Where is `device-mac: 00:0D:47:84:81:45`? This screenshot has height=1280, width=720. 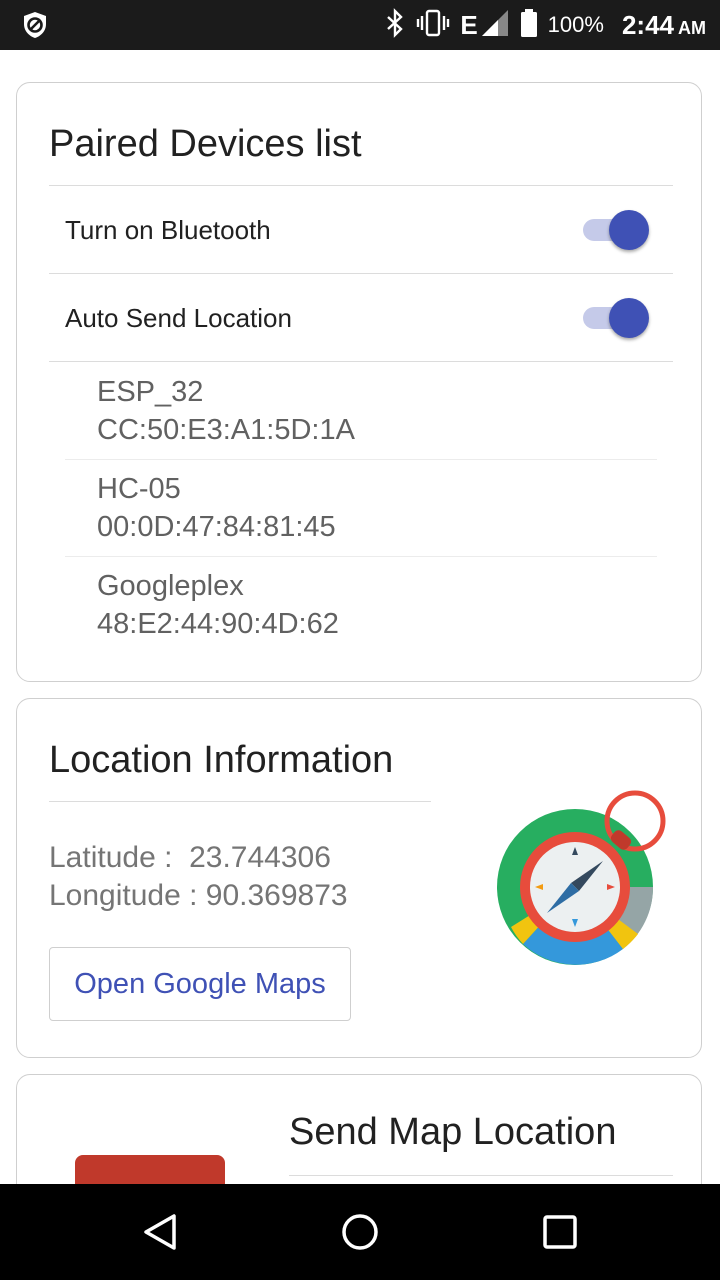 device-mac: 00:0D:47:84:81:45 is located at coordinates (216, 527).